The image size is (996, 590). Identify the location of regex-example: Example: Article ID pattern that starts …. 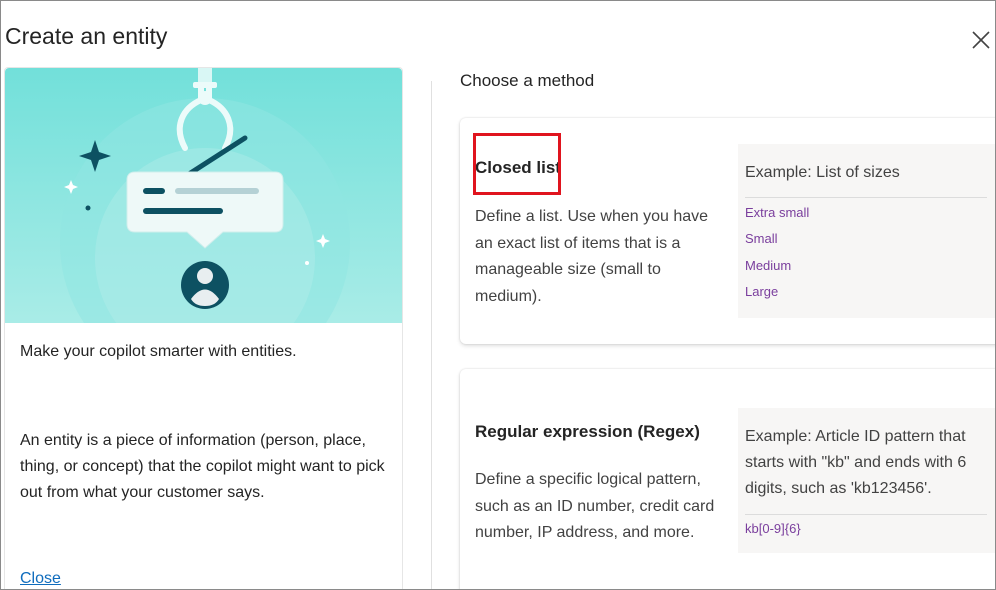
(866, 480).